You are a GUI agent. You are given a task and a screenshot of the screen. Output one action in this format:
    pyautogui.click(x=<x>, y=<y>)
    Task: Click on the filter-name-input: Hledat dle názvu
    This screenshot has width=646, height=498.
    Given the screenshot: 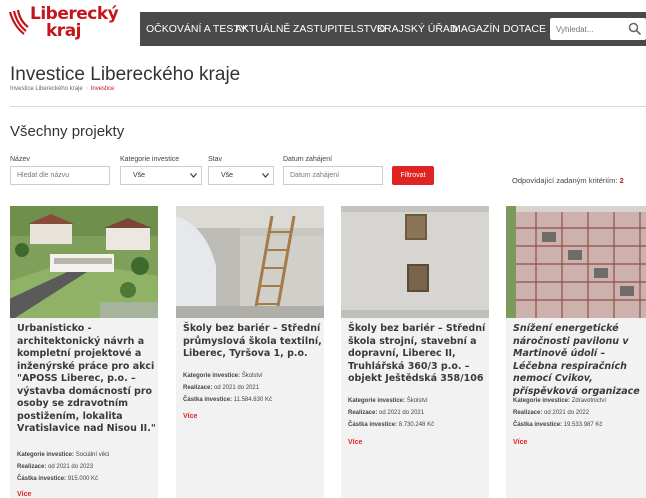 What is the action you would take?
    pyautogui.click(x=60, y=175)
    